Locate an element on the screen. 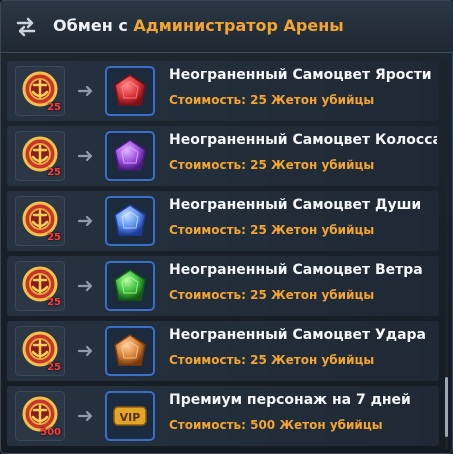 This screenshot has width=453, height=454. item-name: Неограненный Самоцвет Удара is located at coordinates (297, 335).